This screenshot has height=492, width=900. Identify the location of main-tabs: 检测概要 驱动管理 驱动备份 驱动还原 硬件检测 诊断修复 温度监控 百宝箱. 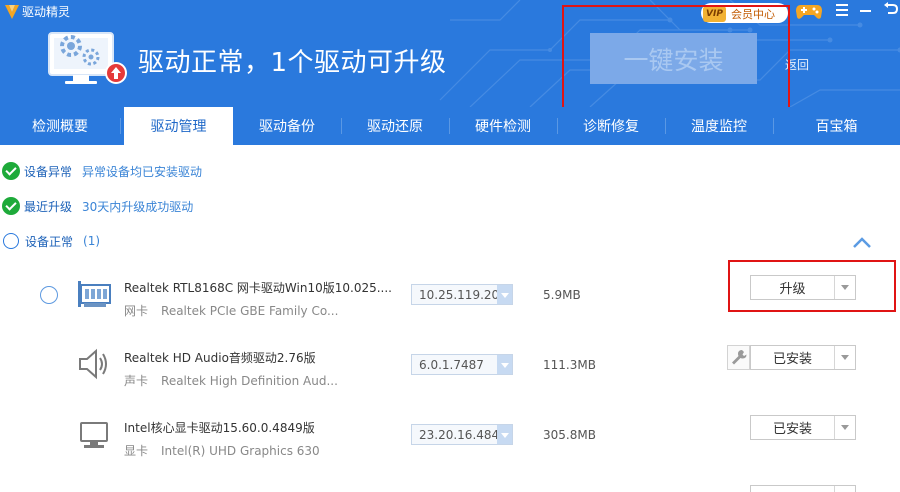
(450, 126).